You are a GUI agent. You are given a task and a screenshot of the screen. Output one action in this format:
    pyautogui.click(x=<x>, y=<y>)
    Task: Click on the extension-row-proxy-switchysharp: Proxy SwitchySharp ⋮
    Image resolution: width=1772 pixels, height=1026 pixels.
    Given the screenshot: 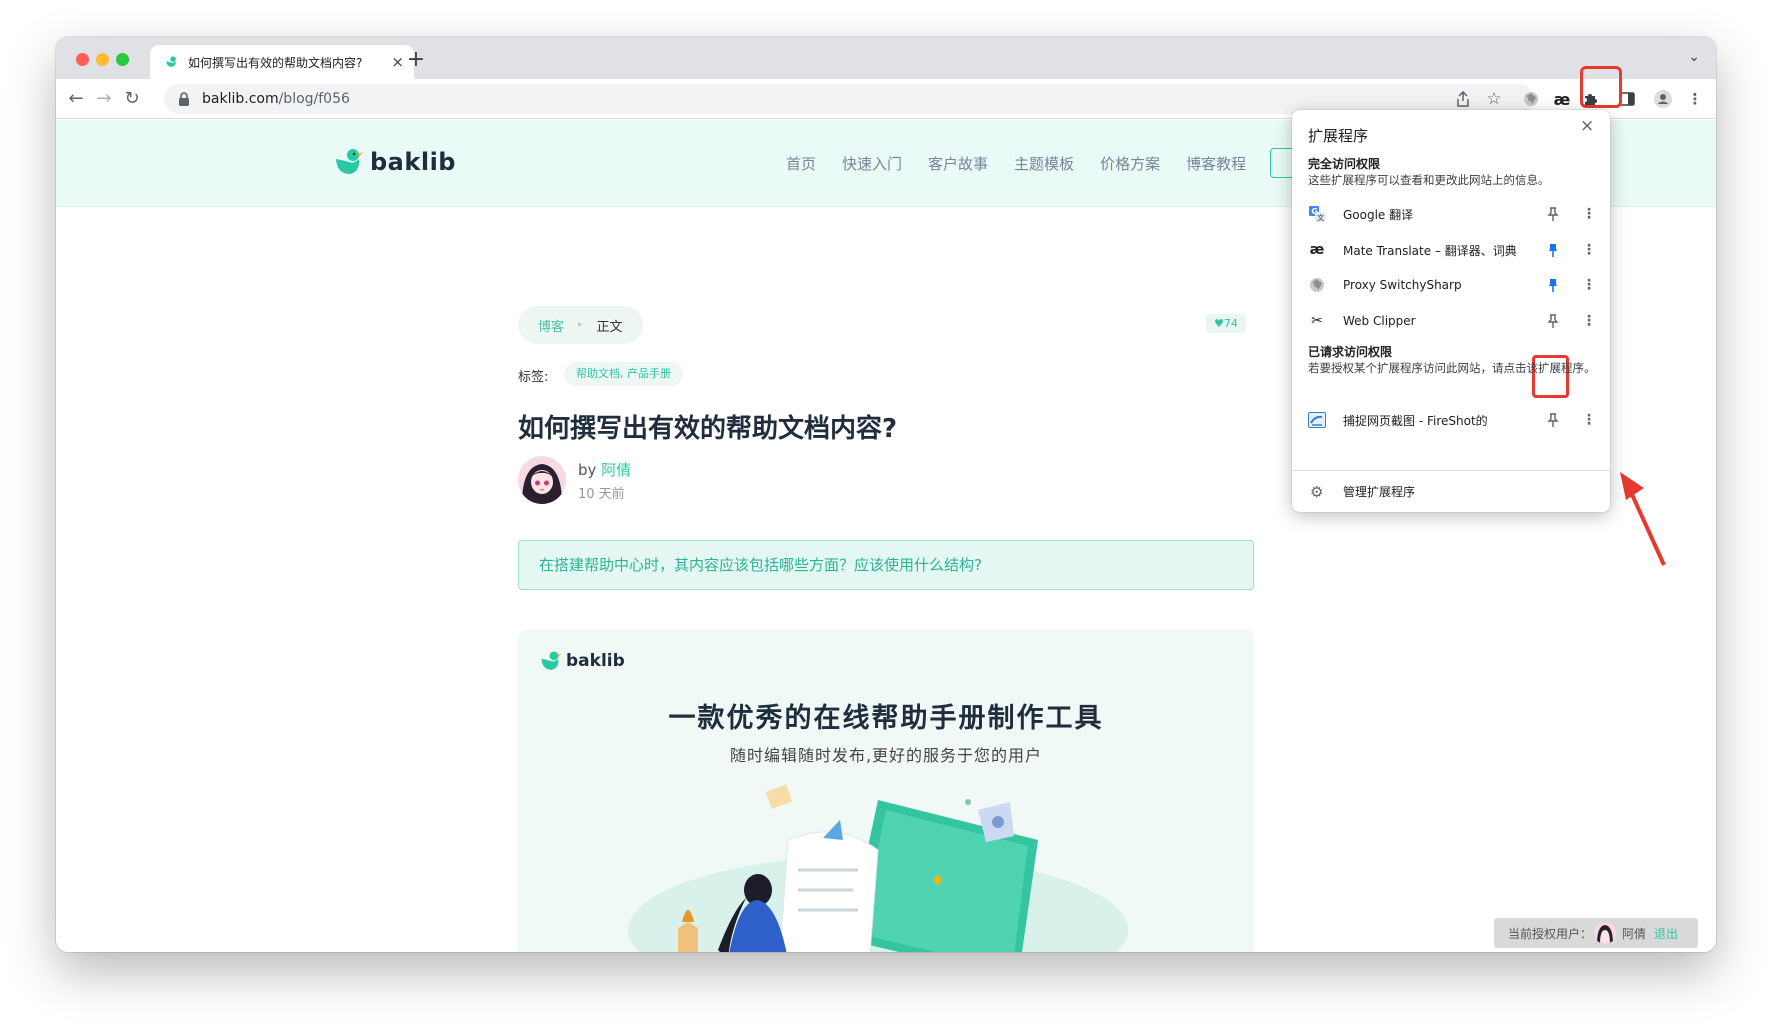 What is the action you would take?
    pyautogui.click(x=1451, y=285)
    